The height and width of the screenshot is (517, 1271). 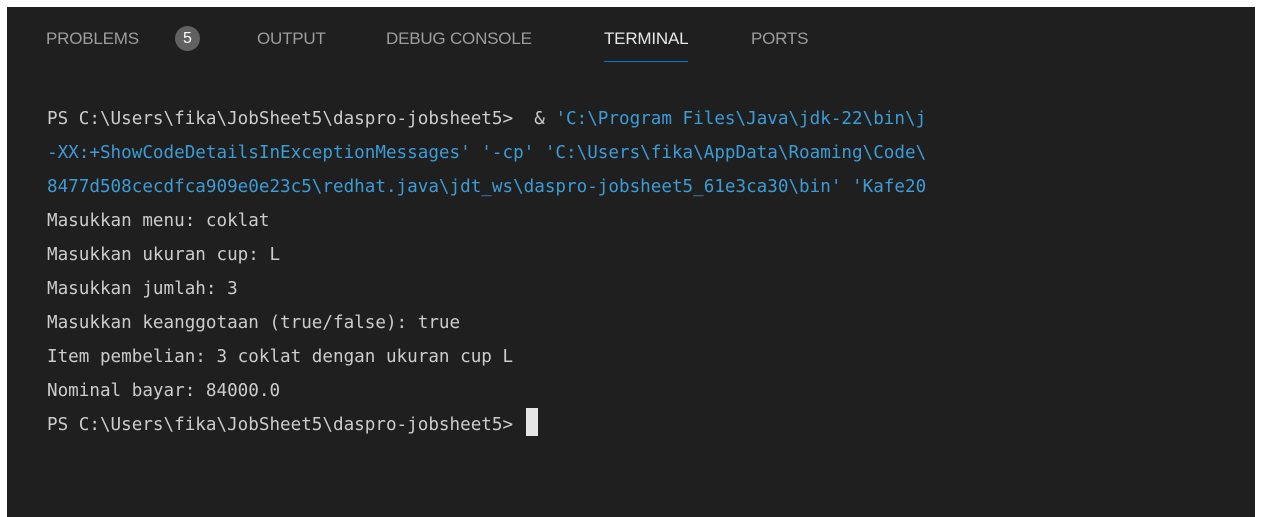 What do you see at coordinates (158, 221) in the screenshot?
I see `terminal-line: Masukkan menu: coklat` at bounding box center [158, 221].